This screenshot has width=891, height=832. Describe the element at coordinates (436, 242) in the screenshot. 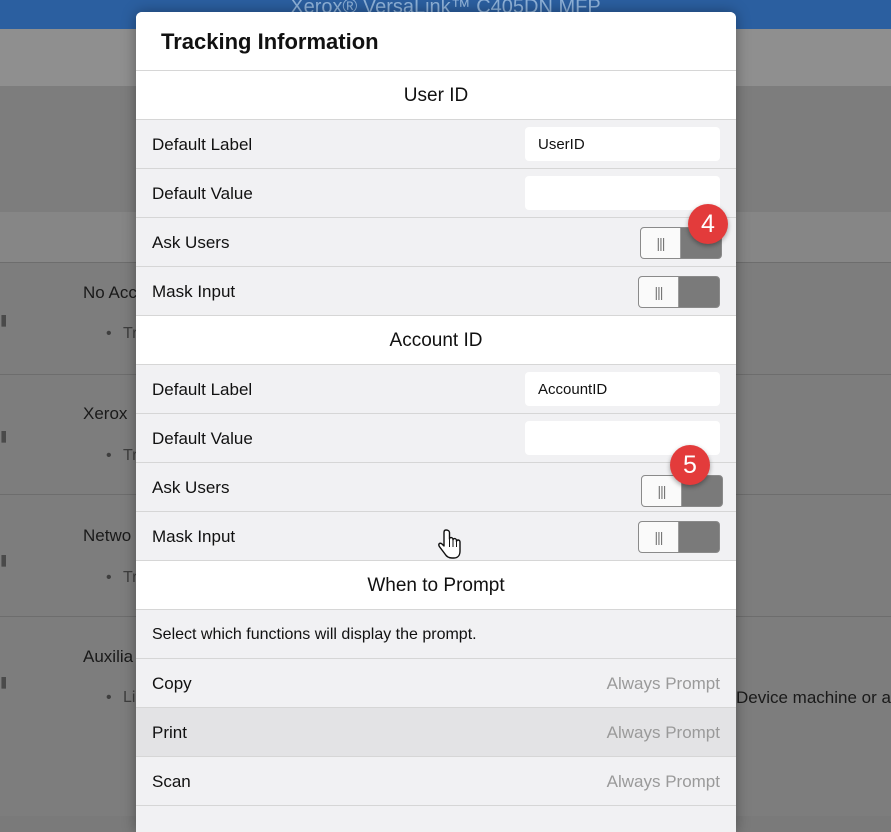

I see `user-id-ask-users-row: Ask Users |||` at that location.